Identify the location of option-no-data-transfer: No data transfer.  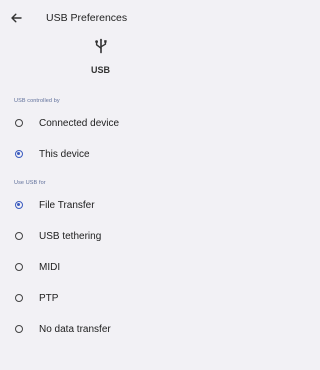
(100, 329).